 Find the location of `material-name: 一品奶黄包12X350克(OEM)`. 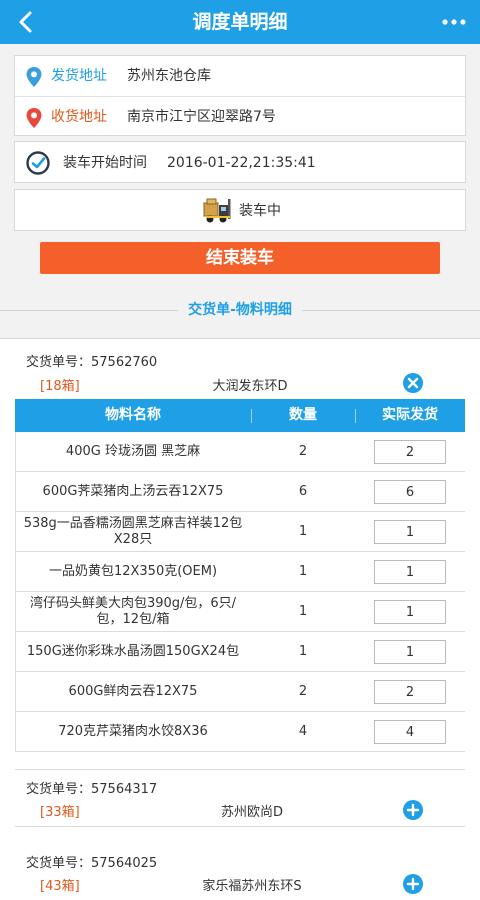

material-name: 一品奶黄包12X350克(OEM) is located at coordinates (133, 572).